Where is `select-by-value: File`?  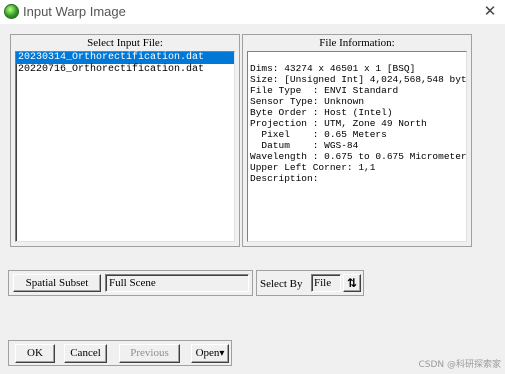 select-by-value: File is located at coordinates (326, 283).